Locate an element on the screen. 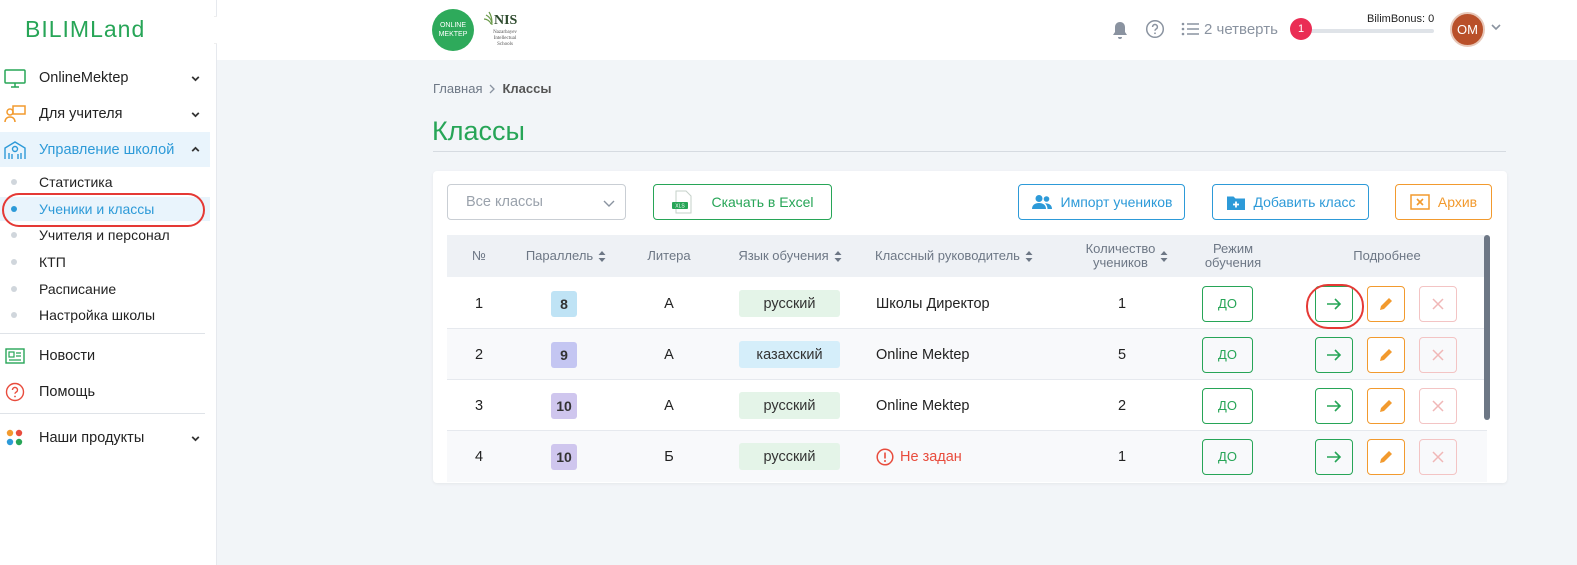 This screenshot has width=1577, height=565. sidebar-subitem-statistics: Статистика is located at coordinates (105, 182).